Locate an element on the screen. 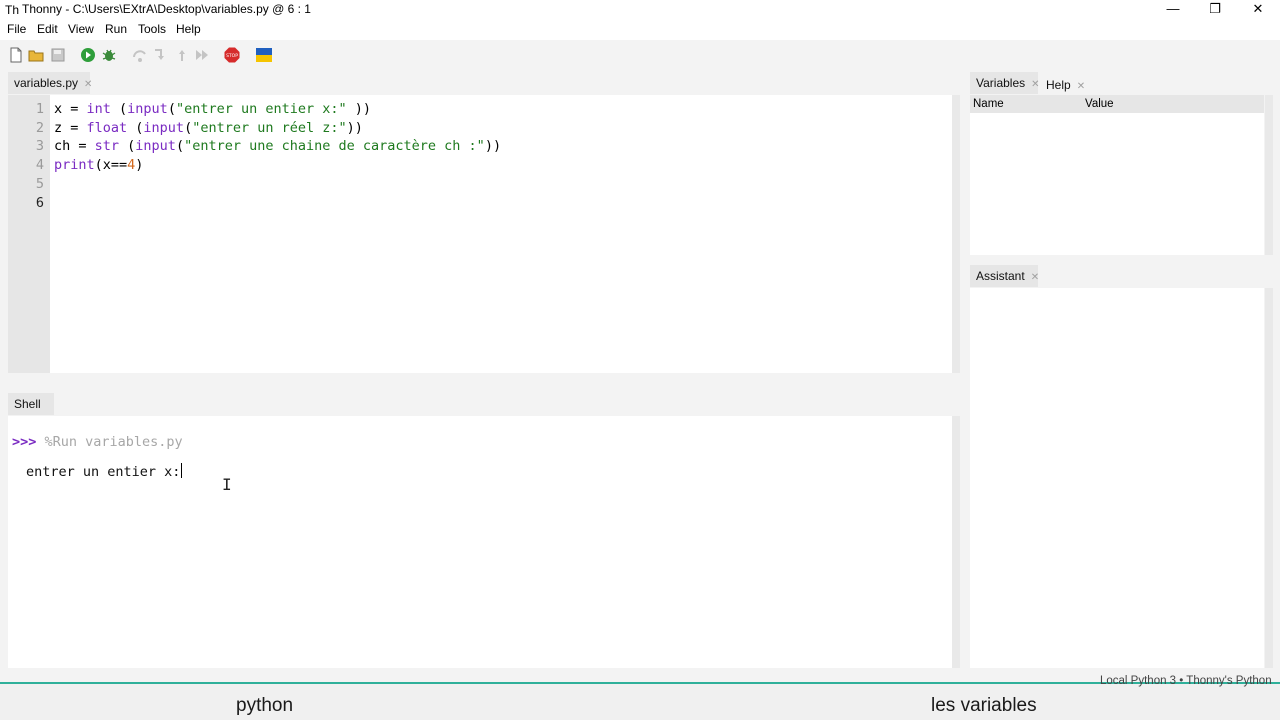 The height and width of the screenshot is (720, 1280). step-out-icon is located at coordinates (182, 55).